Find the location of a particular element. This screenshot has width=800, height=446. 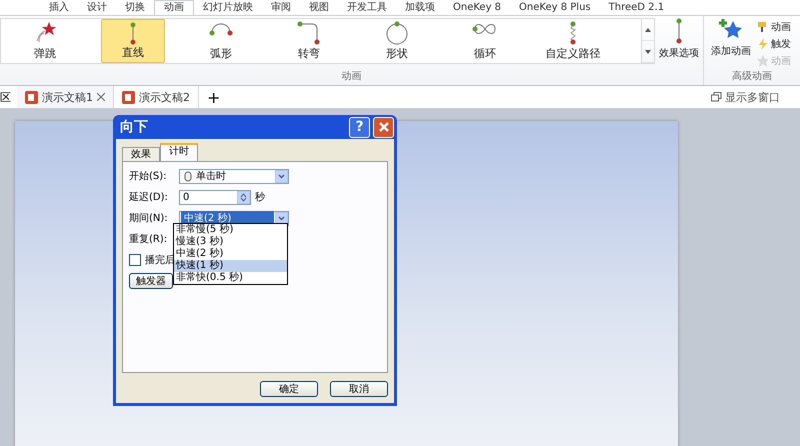

animation-option: 直线 is located at coordinates (133, 41).